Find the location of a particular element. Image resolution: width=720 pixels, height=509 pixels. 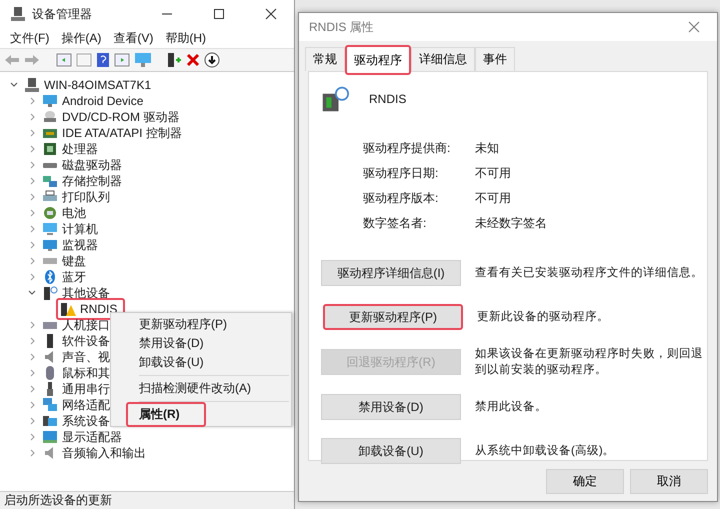

device-icon is located at coordinates (50, 293).